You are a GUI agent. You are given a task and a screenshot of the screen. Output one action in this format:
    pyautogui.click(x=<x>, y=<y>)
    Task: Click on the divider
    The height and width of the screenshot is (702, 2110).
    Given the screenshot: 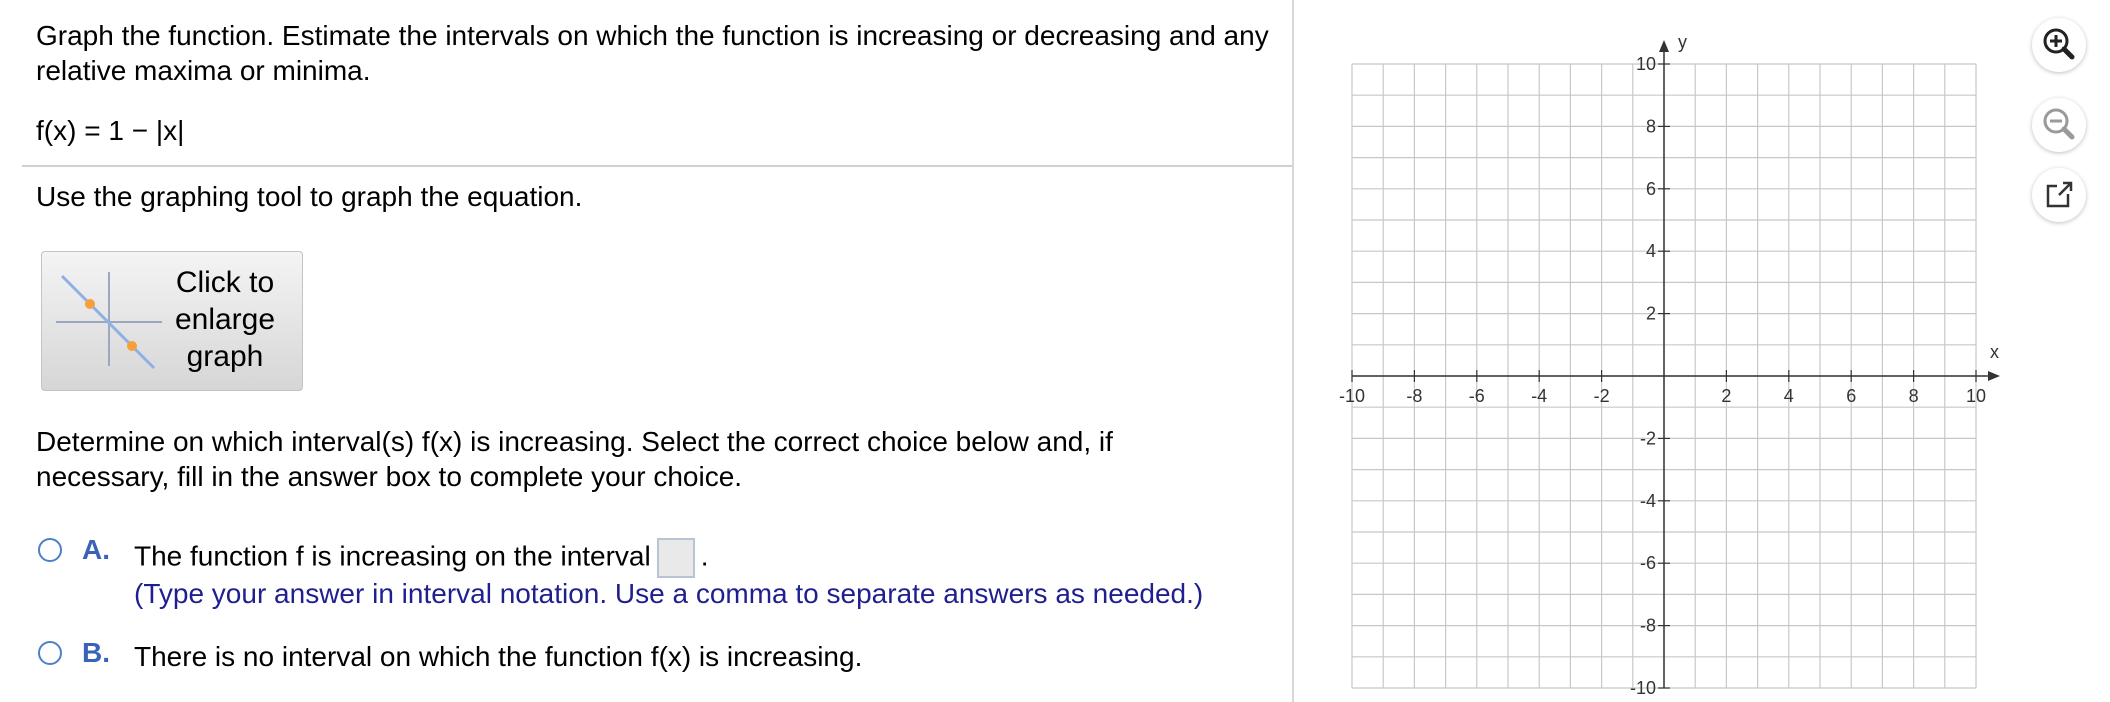 What is the action you would take?
    pyautogui.click(x=657, y=166)
    